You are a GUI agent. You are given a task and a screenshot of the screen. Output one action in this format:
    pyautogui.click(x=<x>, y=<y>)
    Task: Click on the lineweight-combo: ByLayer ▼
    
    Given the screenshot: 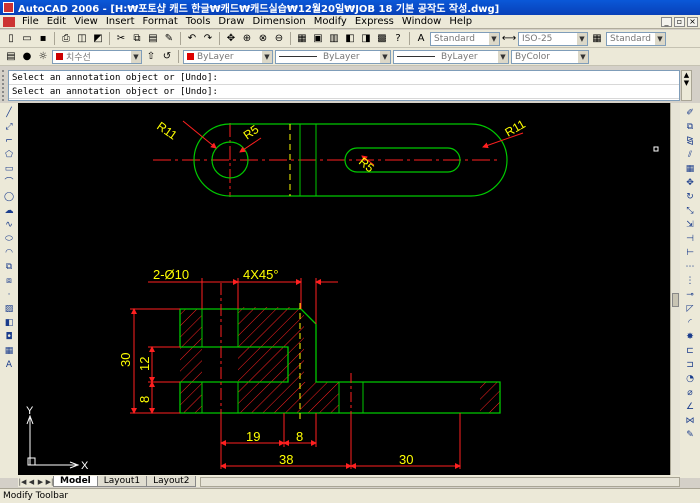 What is the action you would take?
    pyautogui.click(x=451, y=56)
    